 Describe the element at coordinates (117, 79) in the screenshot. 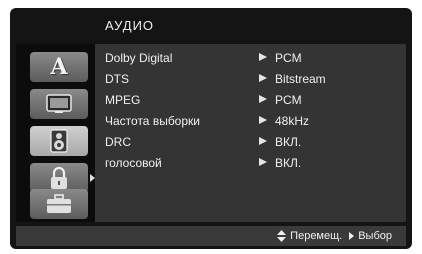

I see `setting-label: DTS` at that location.